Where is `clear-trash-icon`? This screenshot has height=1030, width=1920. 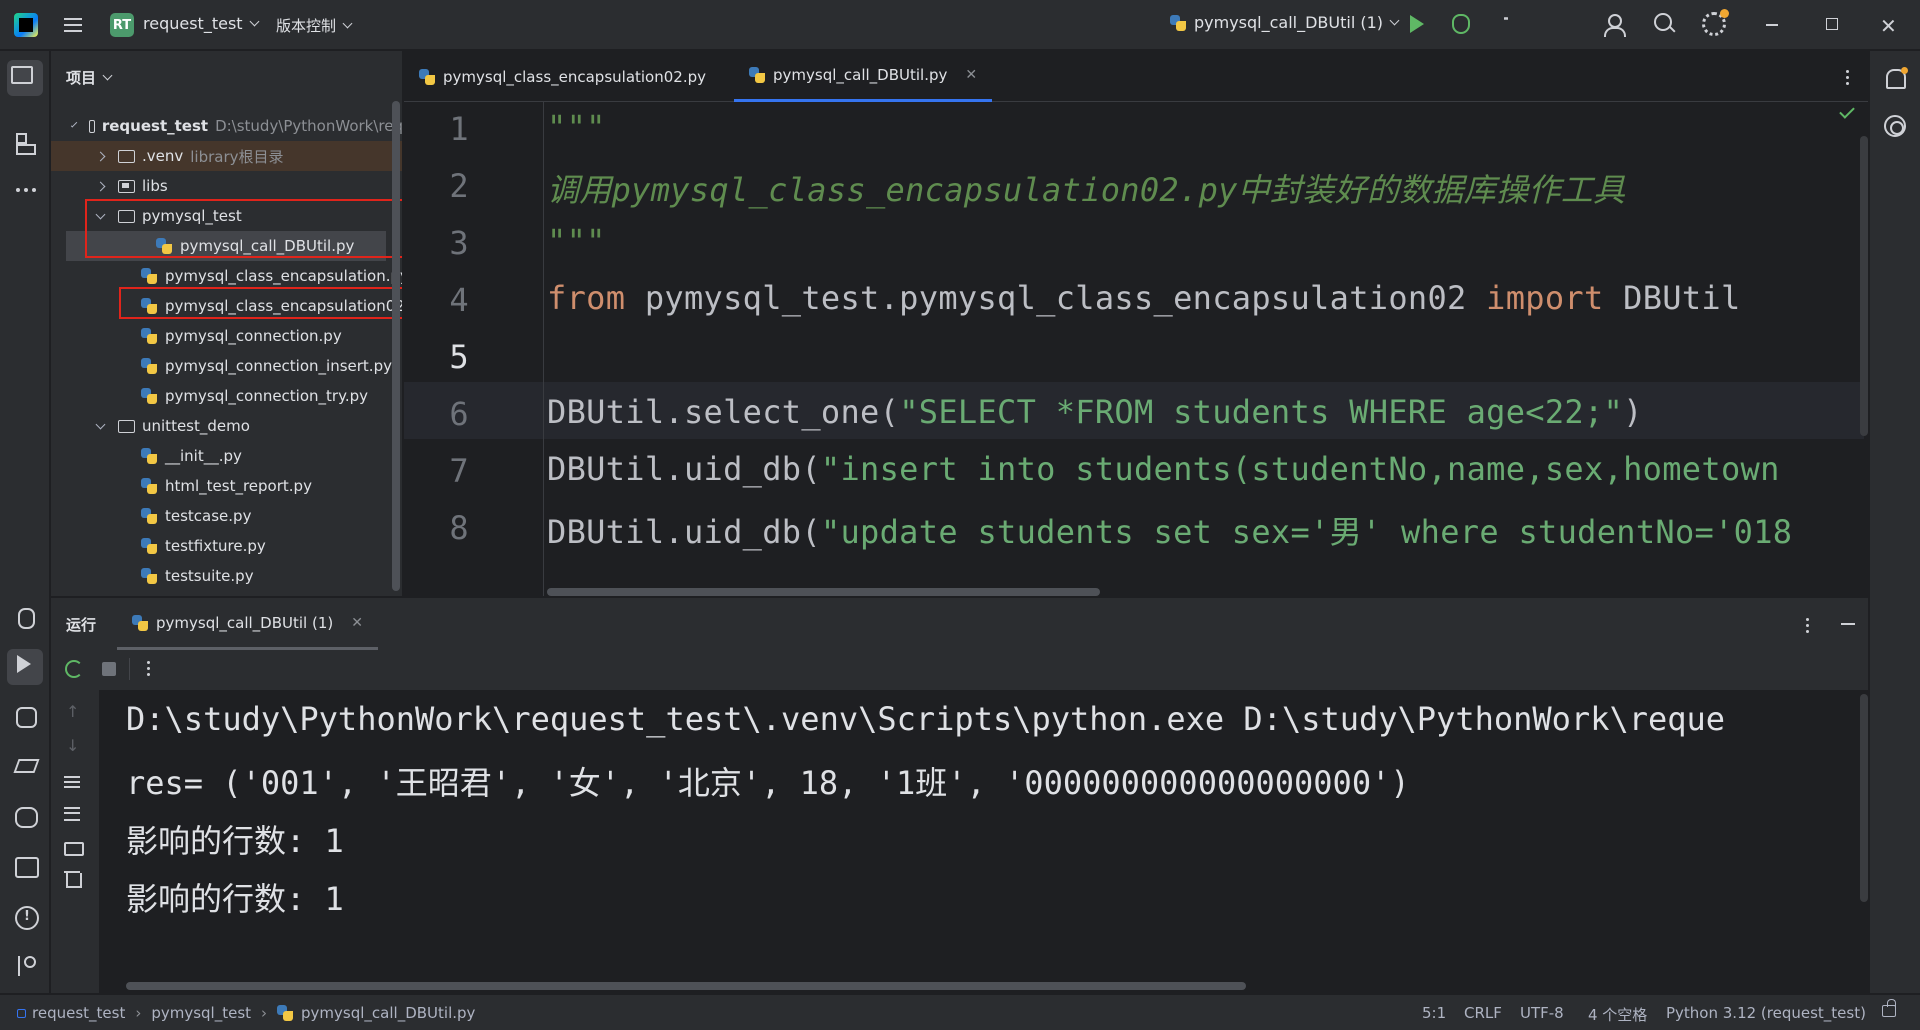 clear-trash-icon is located at coordinates (73, 879).